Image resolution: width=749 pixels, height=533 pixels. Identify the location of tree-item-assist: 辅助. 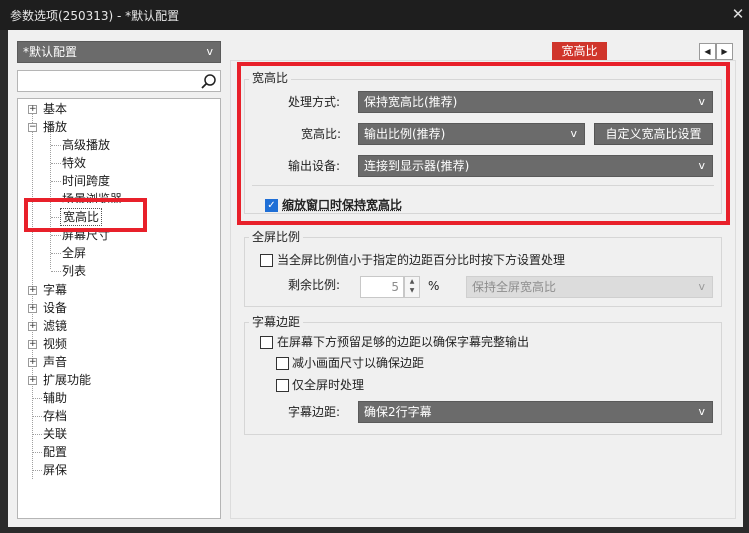
(55, 398).